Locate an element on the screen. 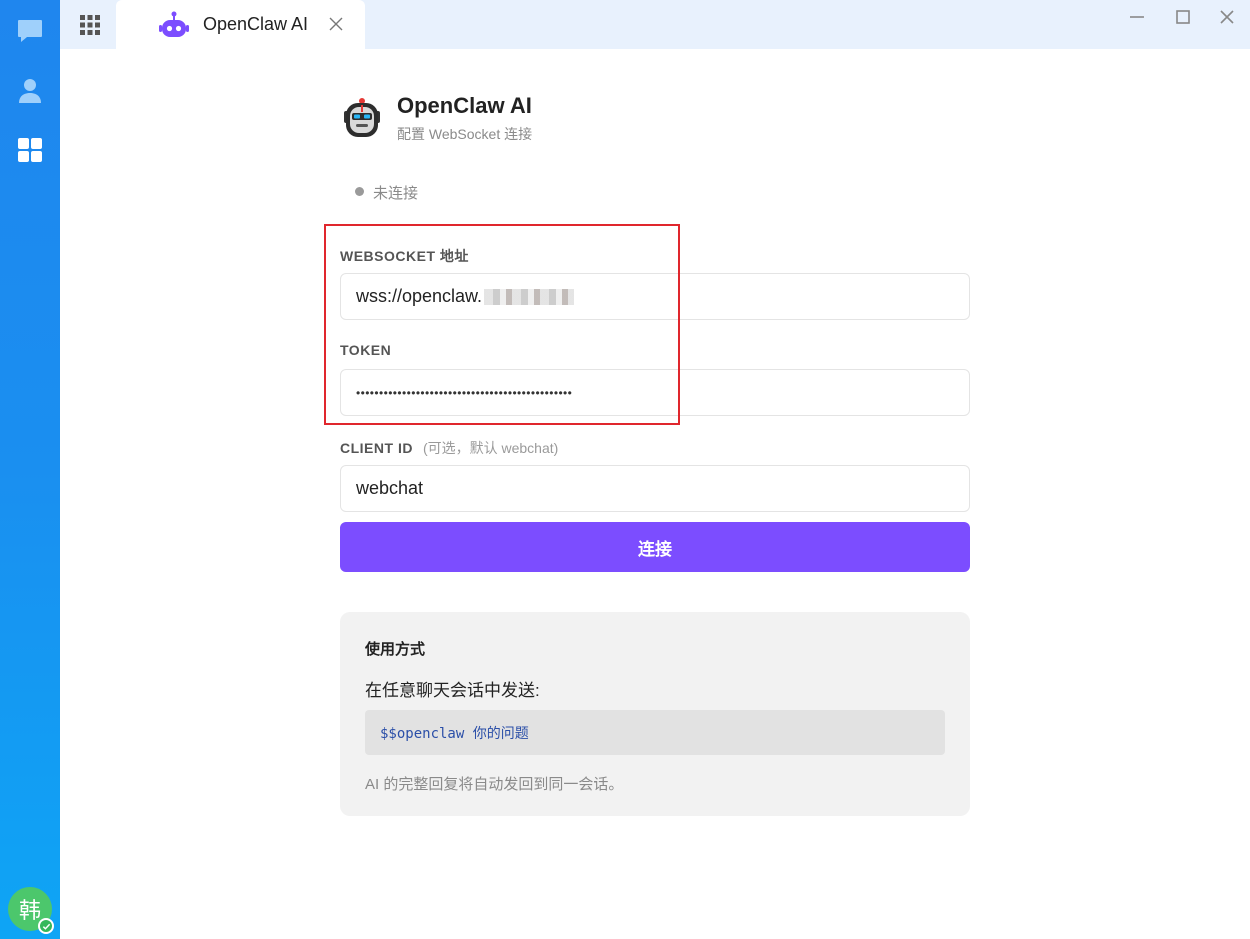 The height and width of the screenshot is (939, 1250). client-id-hint: (可选，默认 webchat) is located at coordinates (490, 448).